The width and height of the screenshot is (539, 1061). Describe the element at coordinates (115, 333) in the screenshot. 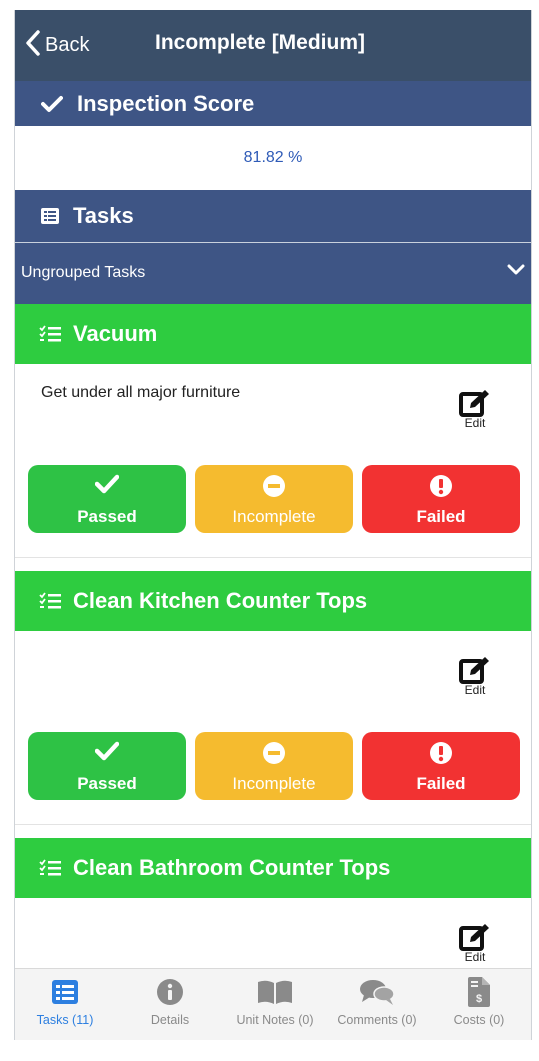

I see `task-title: Vacuum` at that location.